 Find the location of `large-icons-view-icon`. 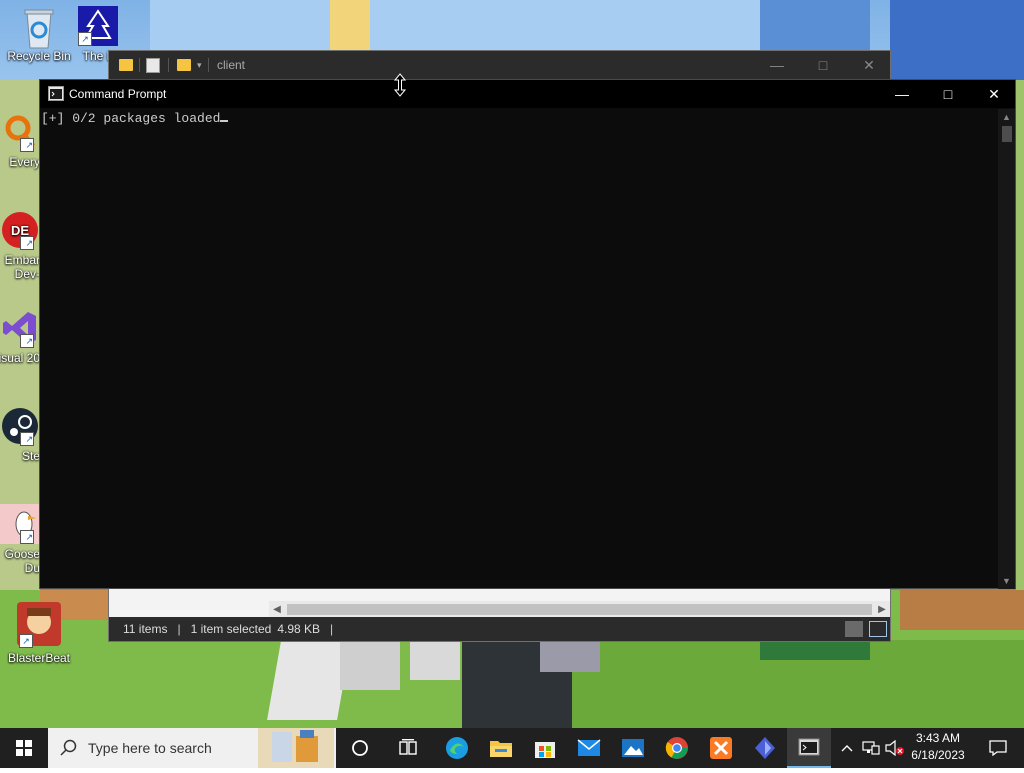

large-icons-view-icon is located at coordinates (878, 629).